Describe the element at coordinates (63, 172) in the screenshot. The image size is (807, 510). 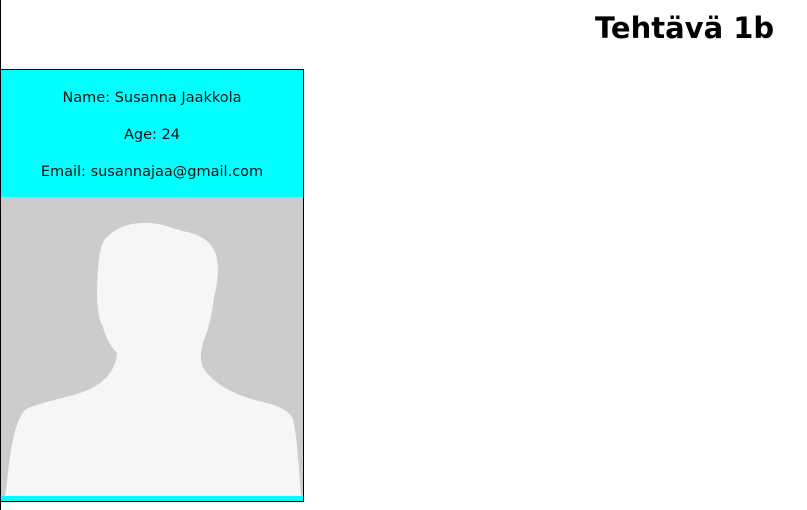
I see `email-label: Email:` at that location.